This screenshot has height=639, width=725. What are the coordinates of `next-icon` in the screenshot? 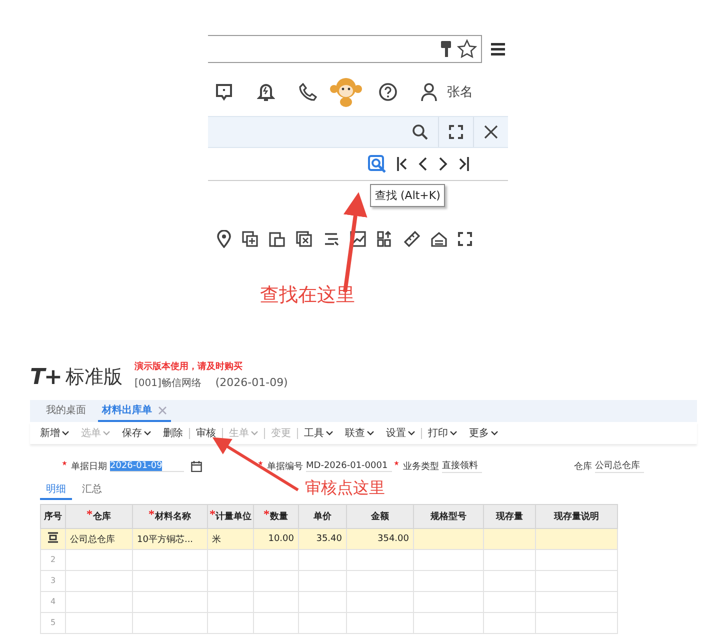 It's located at (443, 164).